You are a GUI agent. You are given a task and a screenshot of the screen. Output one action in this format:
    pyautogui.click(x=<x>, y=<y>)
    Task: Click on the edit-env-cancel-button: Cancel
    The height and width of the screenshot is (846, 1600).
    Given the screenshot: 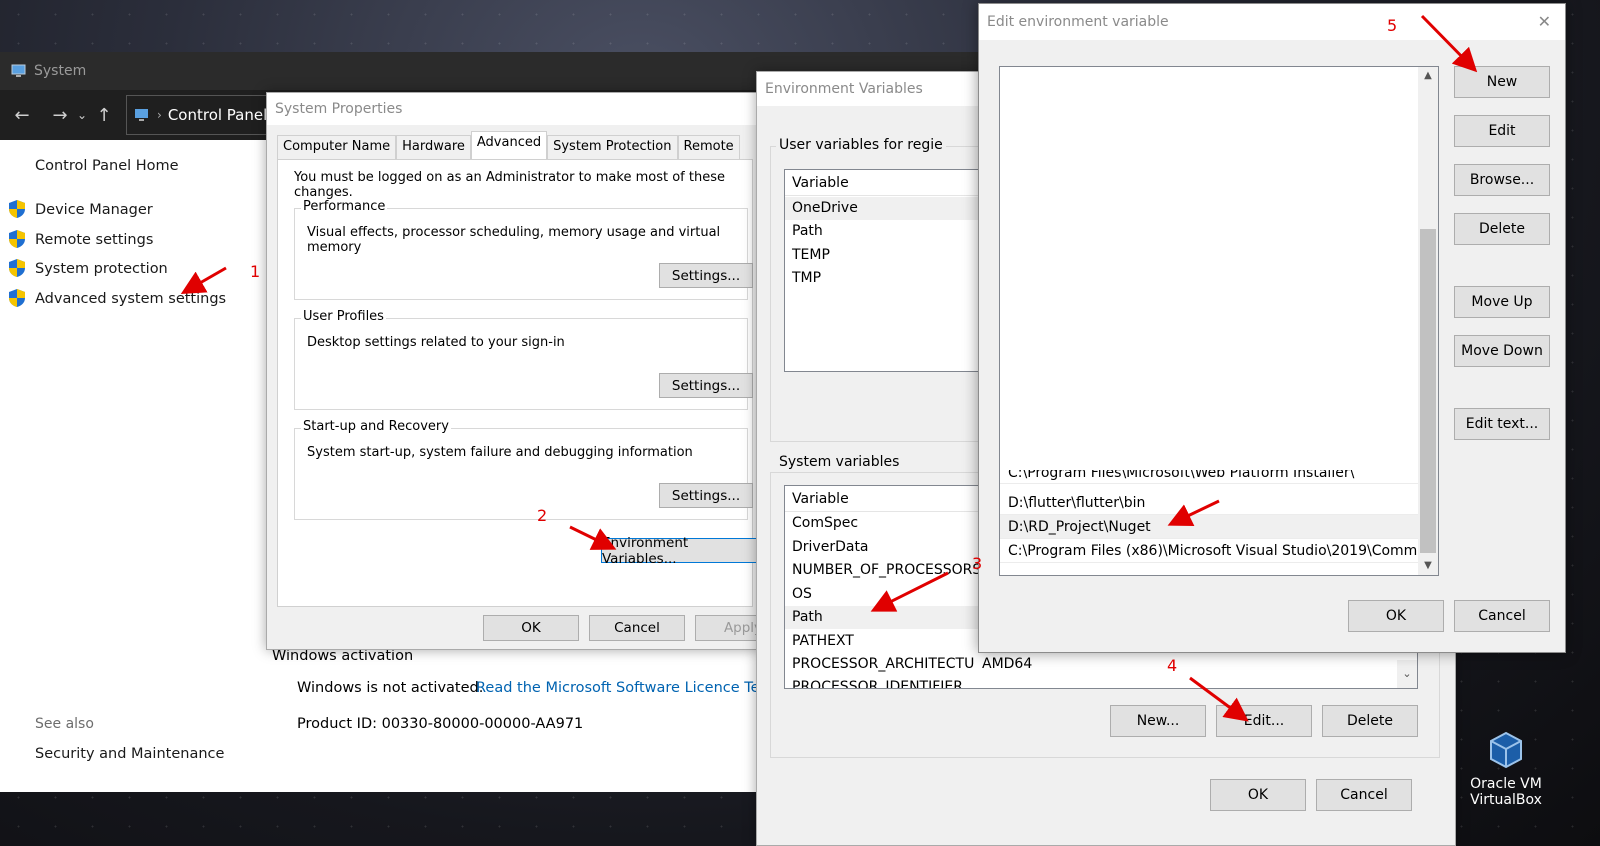 What is the action you would take?
    pyautogui.click(x=1502, y=616)
    